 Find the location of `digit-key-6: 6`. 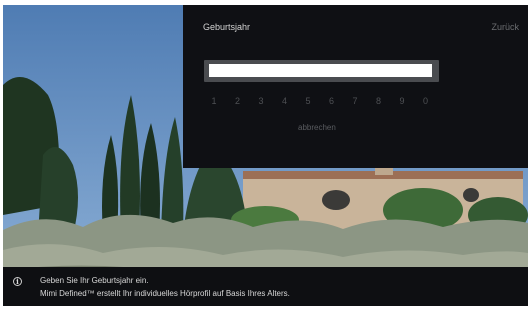

digit-key-6: 6 is located at coordinates (332, 101).